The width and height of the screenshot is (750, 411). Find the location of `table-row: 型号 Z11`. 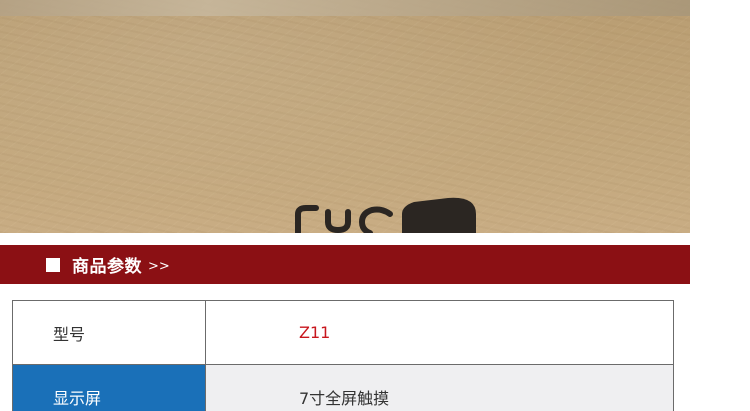

table-row: 型号 Z11 is located at coordinates (343, 332).